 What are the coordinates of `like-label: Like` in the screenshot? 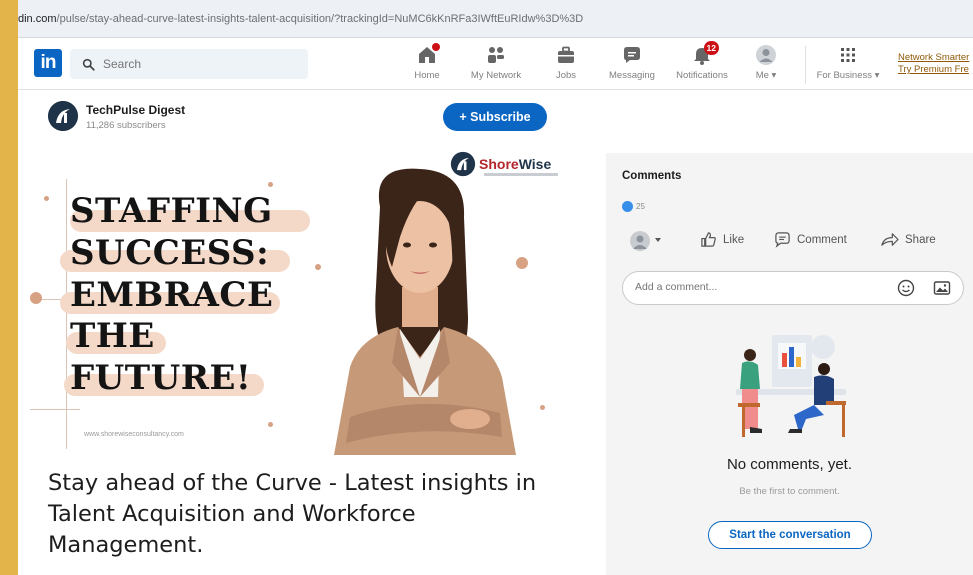 It's located at (734, 239).